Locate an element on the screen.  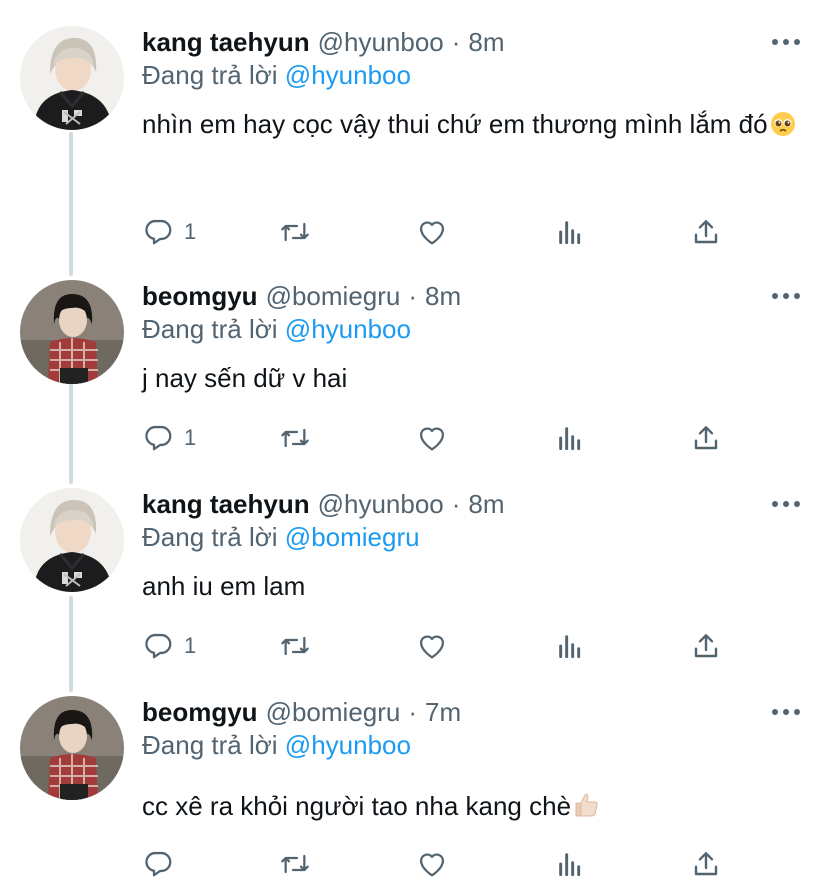
reply-button is located at coordinates (163, 864).